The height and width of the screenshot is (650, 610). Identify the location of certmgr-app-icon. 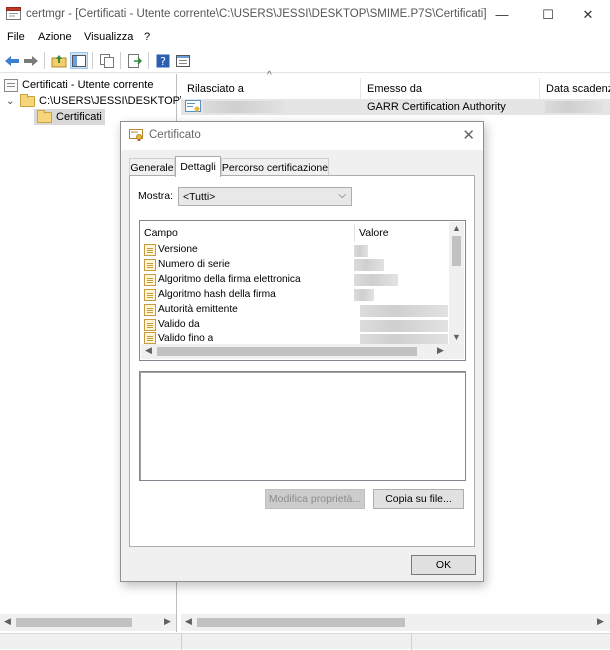
(13, 13).